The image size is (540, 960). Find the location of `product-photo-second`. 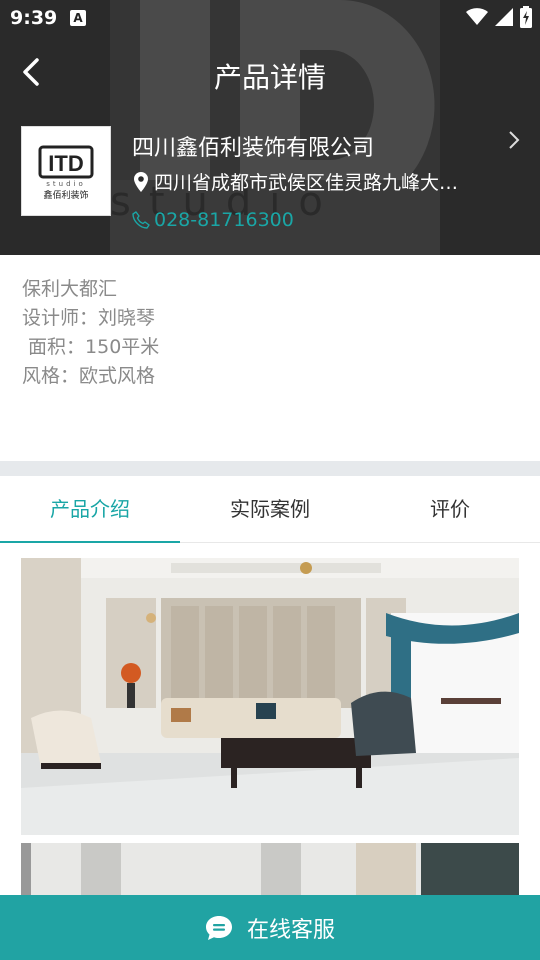

product-photo-second is located at coordinates (270, 873).